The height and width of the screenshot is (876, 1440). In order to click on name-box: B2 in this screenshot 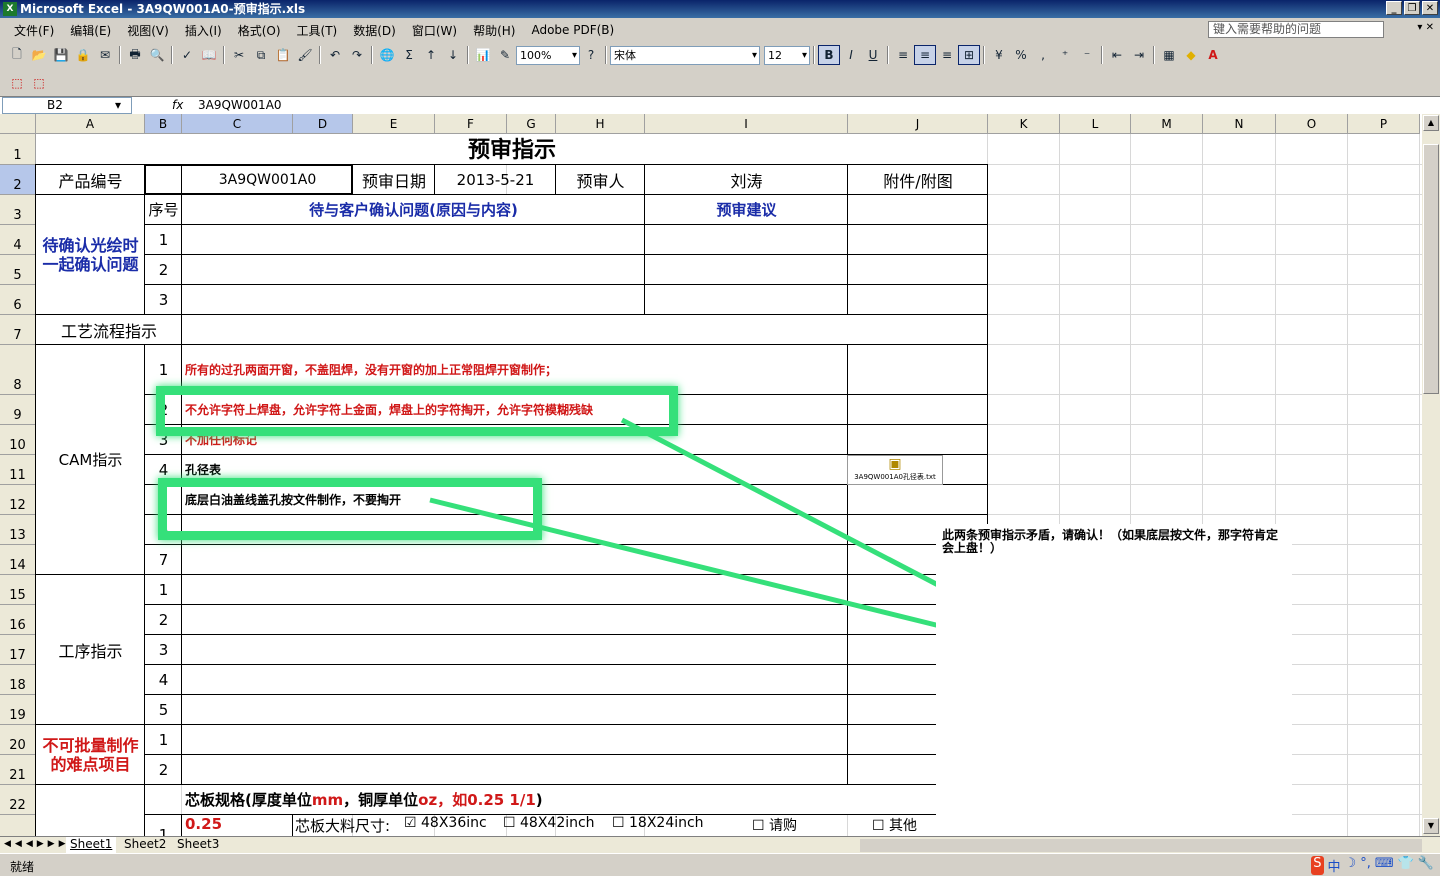, I will do `click(67, 105)`.